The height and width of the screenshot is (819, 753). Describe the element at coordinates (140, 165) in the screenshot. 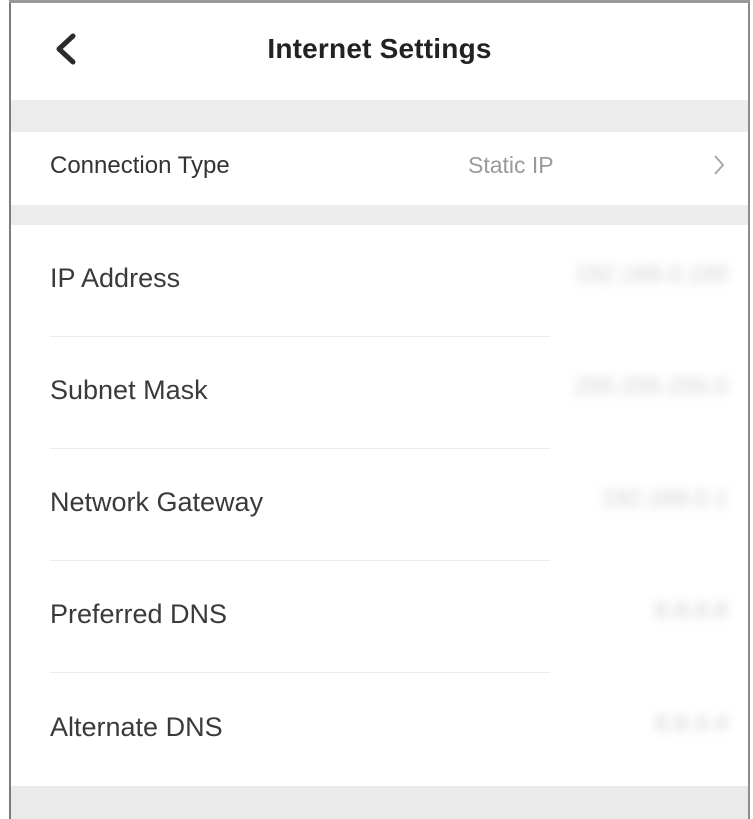

I see `connection-type-label: Connection Type` at that location.